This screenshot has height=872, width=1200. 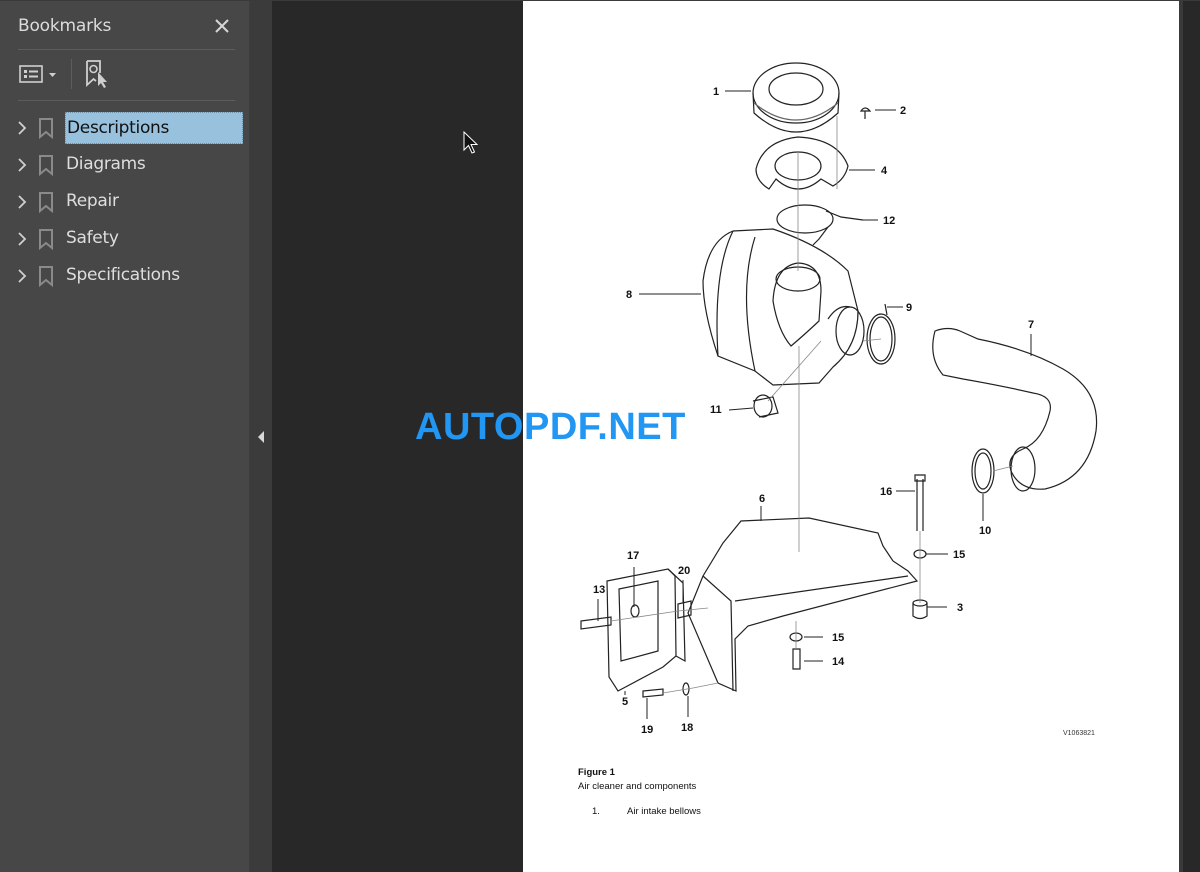 I want to click on callout-label: 1, so click(x=716, y=92).